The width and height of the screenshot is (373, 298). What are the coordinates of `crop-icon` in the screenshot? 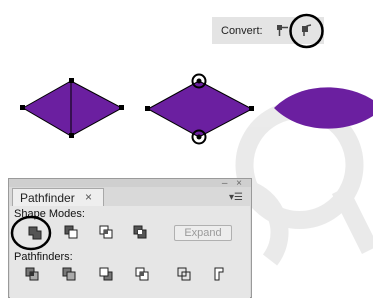 It's located at (142, 274).